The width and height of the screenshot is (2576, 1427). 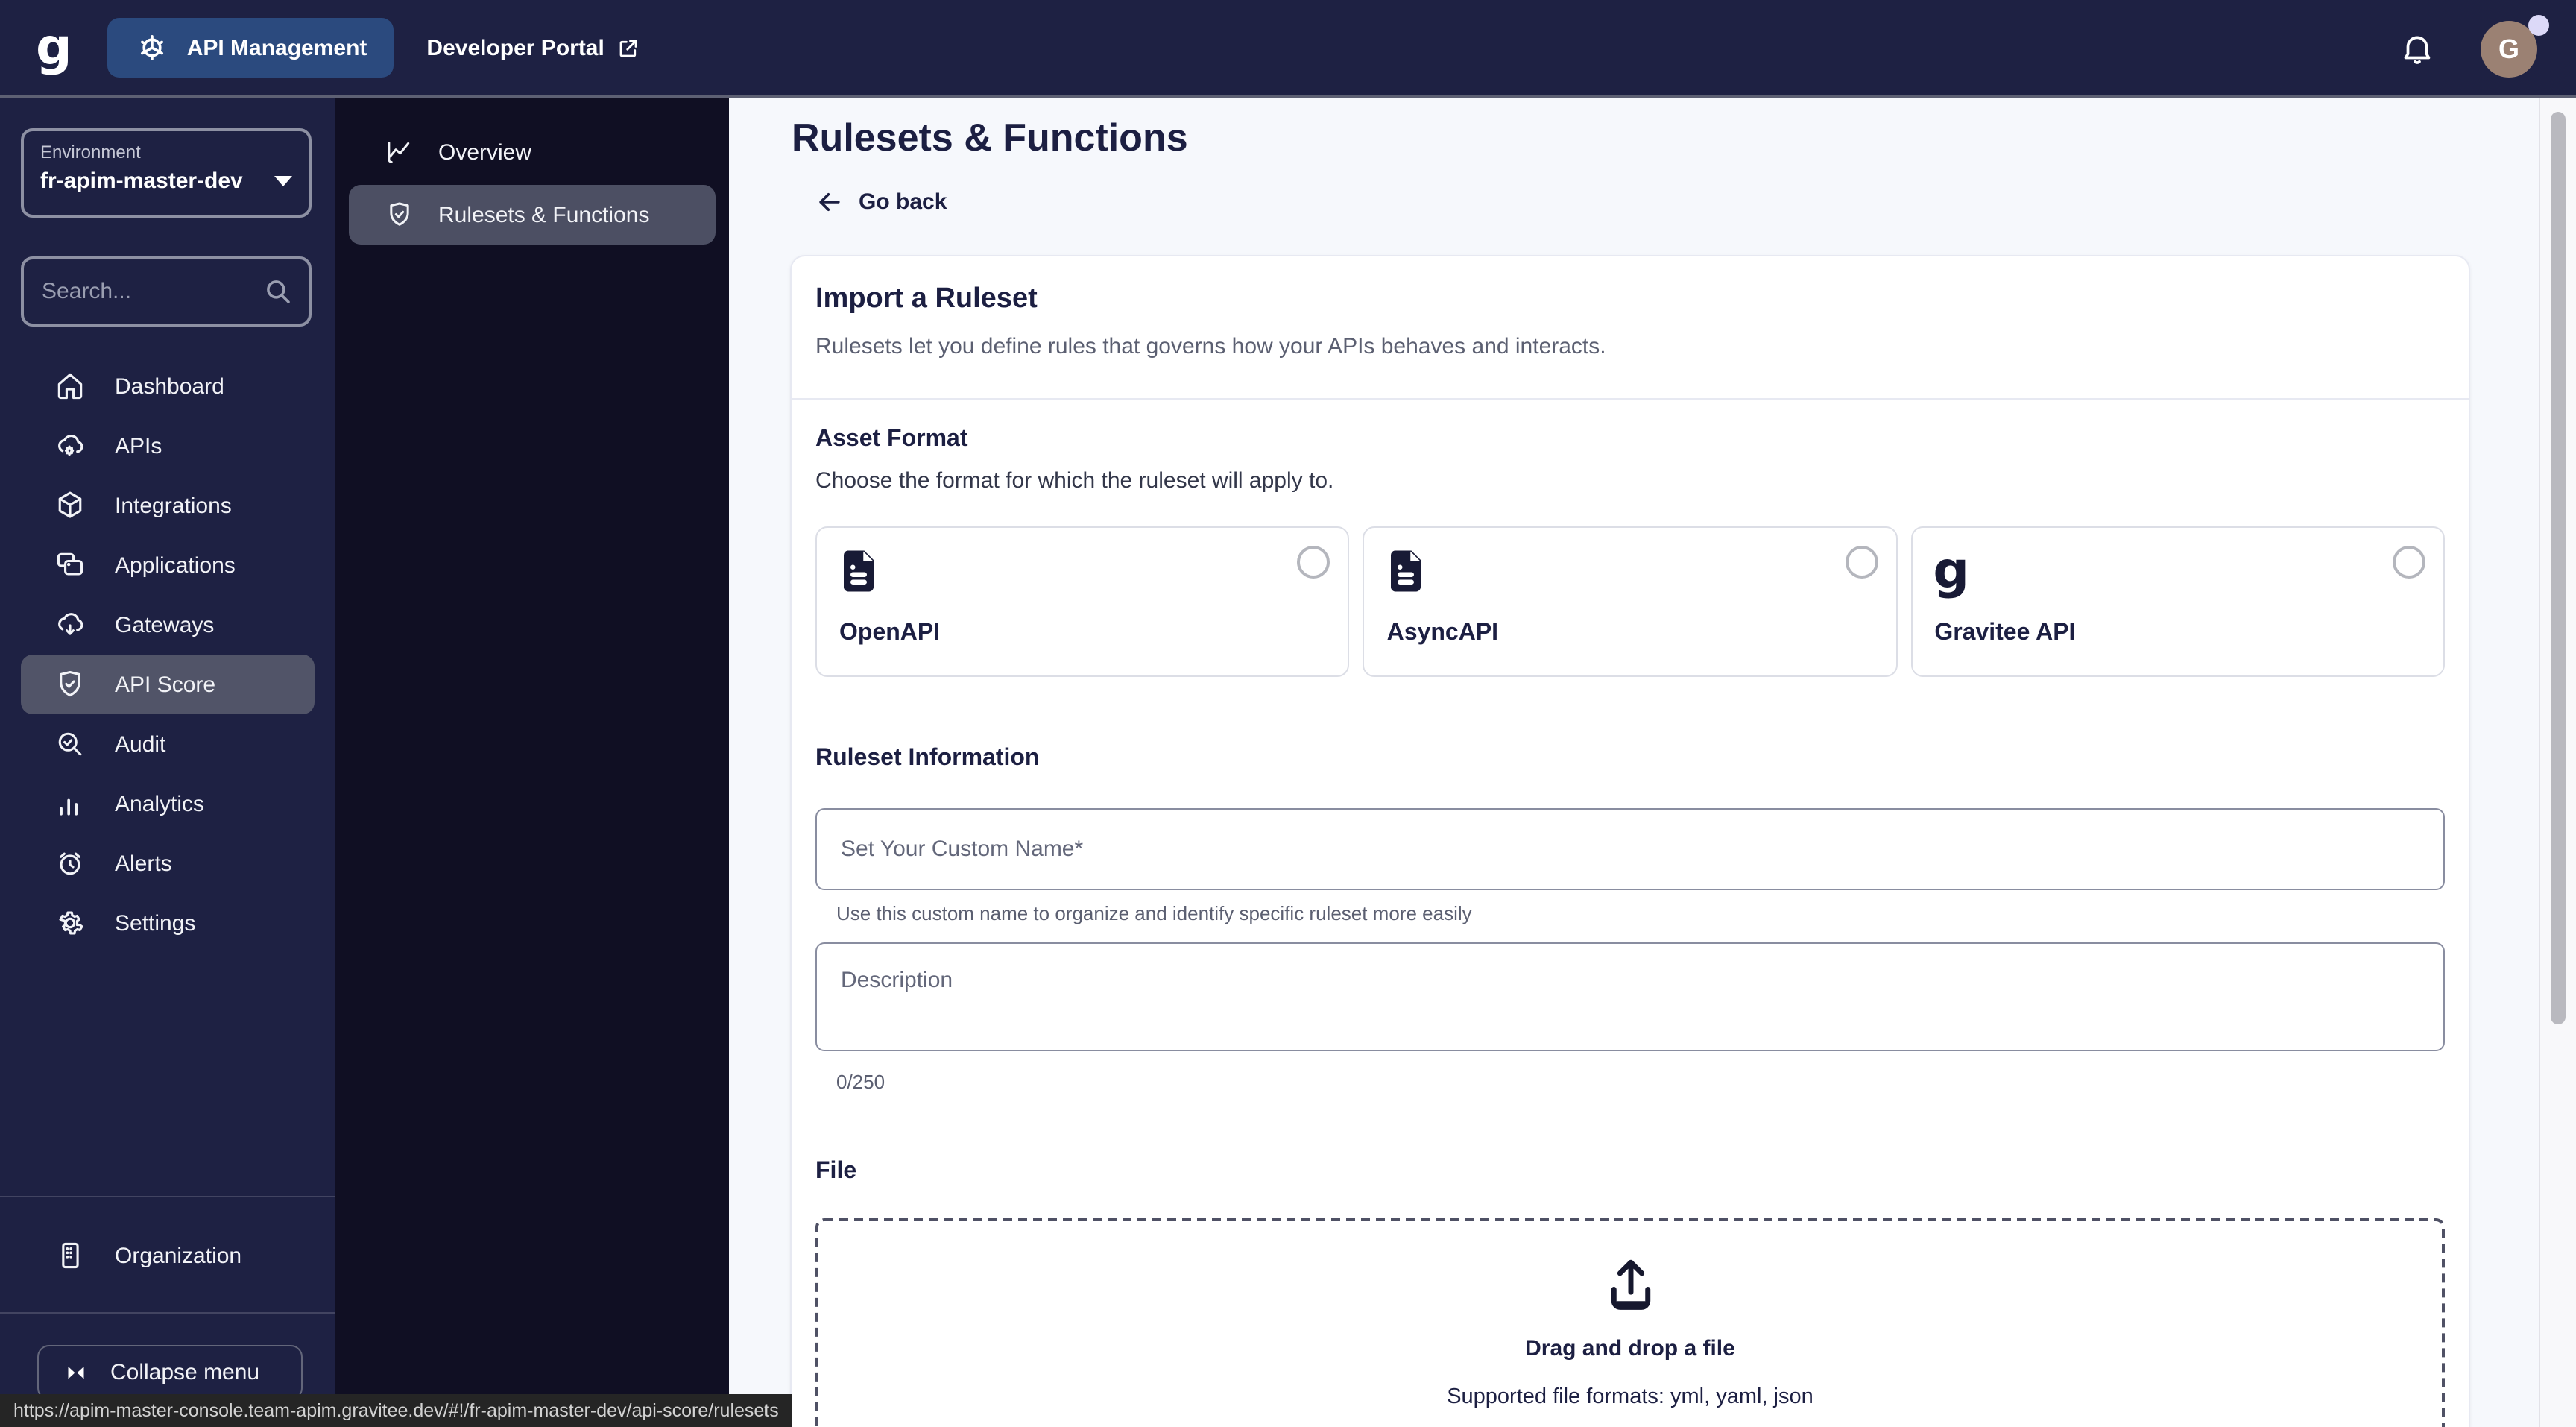 What do you see at coordinates (71, 923) in the screenshot?
I see `gear-icon` at bounding box center [71, 923].